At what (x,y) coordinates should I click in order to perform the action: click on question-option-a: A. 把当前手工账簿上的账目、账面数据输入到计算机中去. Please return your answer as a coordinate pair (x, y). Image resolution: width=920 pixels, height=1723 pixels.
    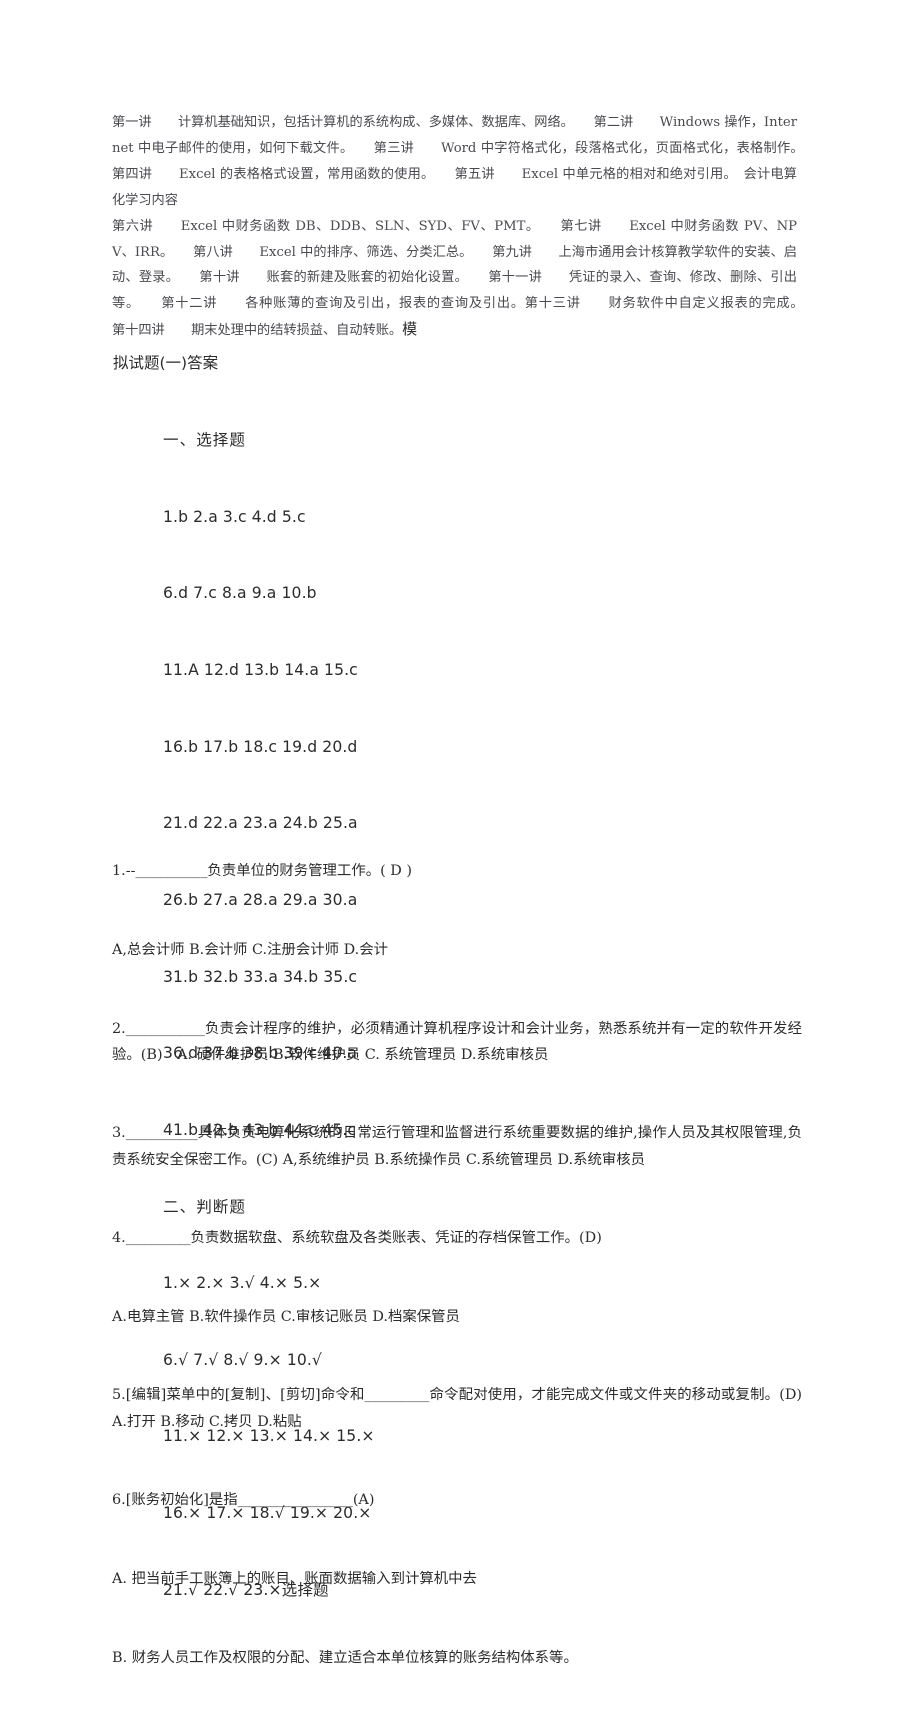
    Looking at the image, I should click on (294, 1578).